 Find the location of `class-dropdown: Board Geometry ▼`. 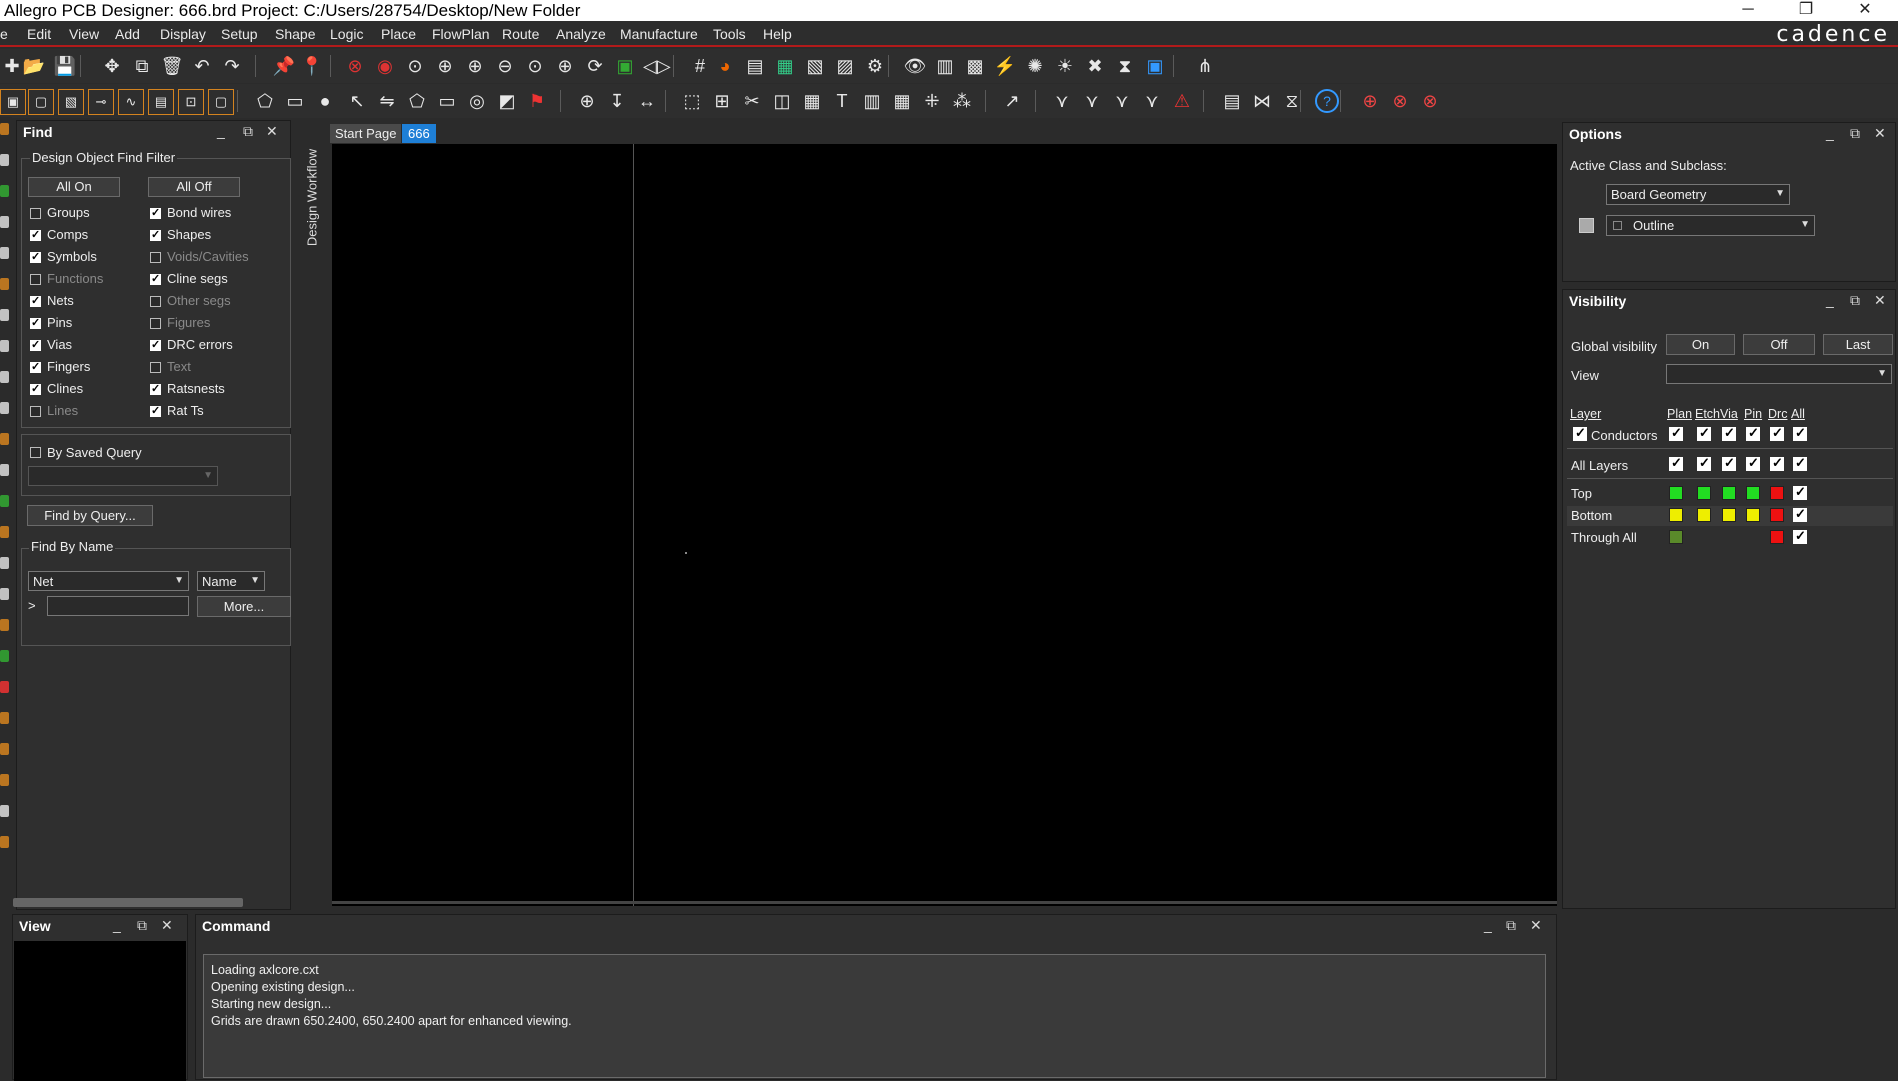

class-dropdown: Board Geometry ▼ is located at coordinates (1698, 194).